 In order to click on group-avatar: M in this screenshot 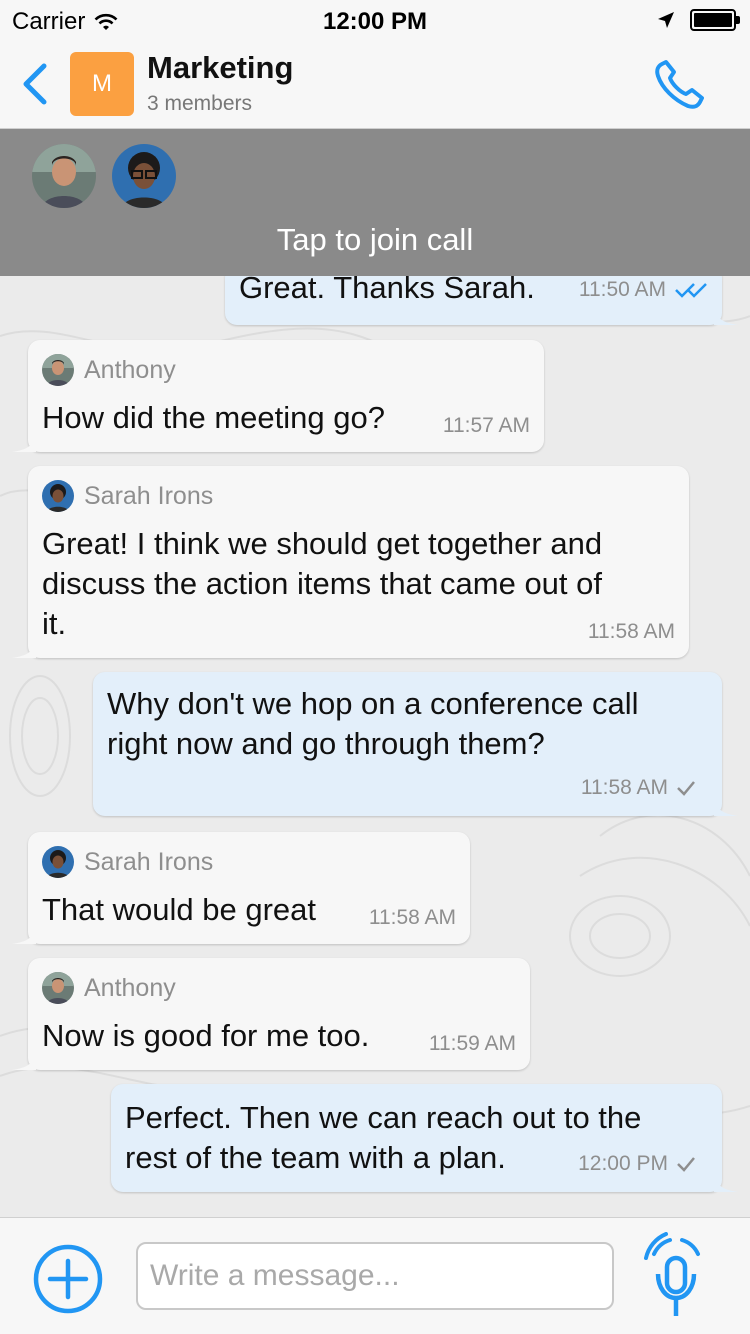, I will do `click(102, 84)`.